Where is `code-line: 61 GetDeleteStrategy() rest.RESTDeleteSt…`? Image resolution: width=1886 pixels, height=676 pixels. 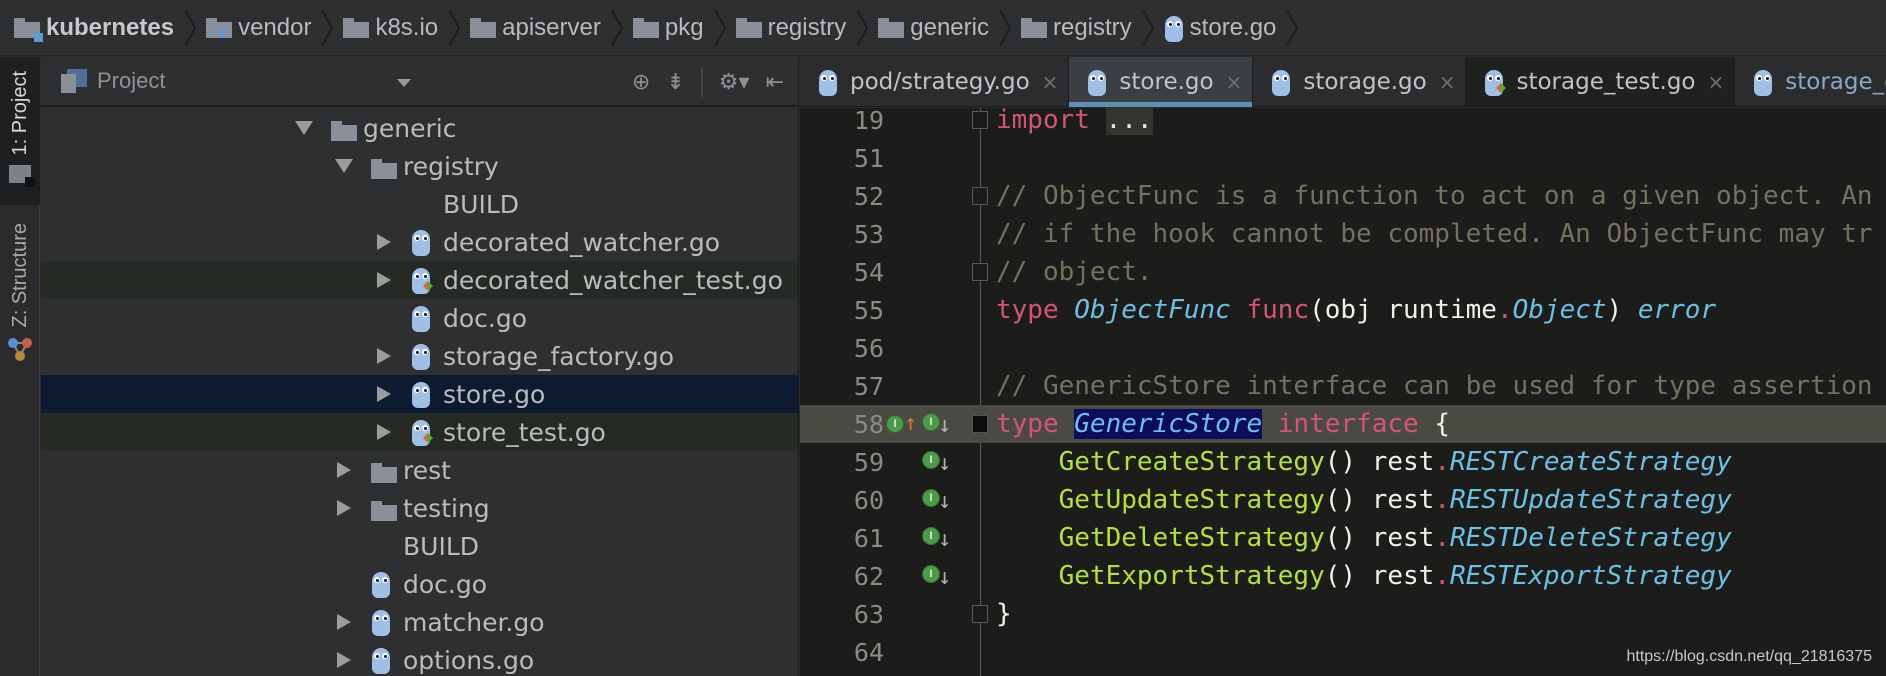 code-line: 61 GetDeleteStrategy() rest.RESTDeleteSt… is located at coordinates (1343, 538).